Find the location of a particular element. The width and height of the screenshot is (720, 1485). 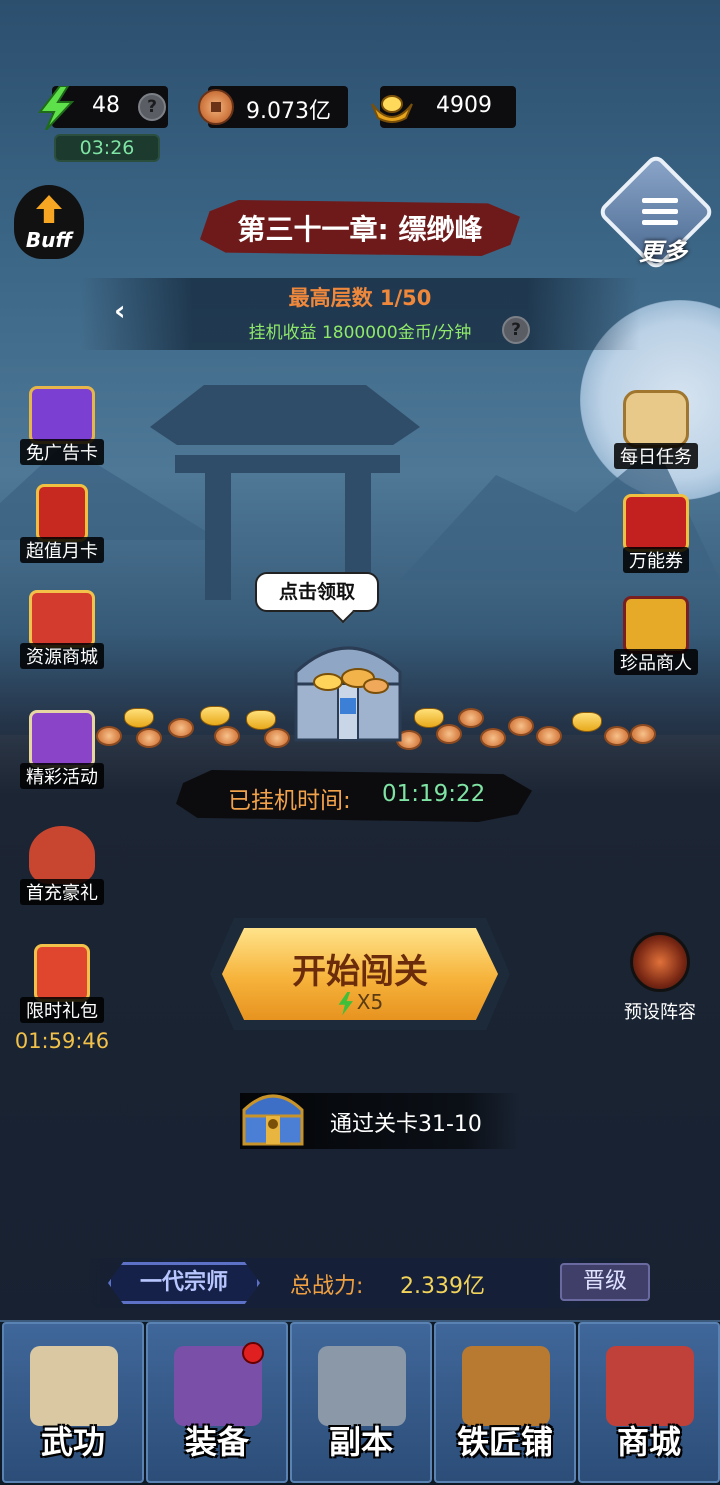

side-item-first-recharge: 首充豪礼 is located at coordinates (62, 865).